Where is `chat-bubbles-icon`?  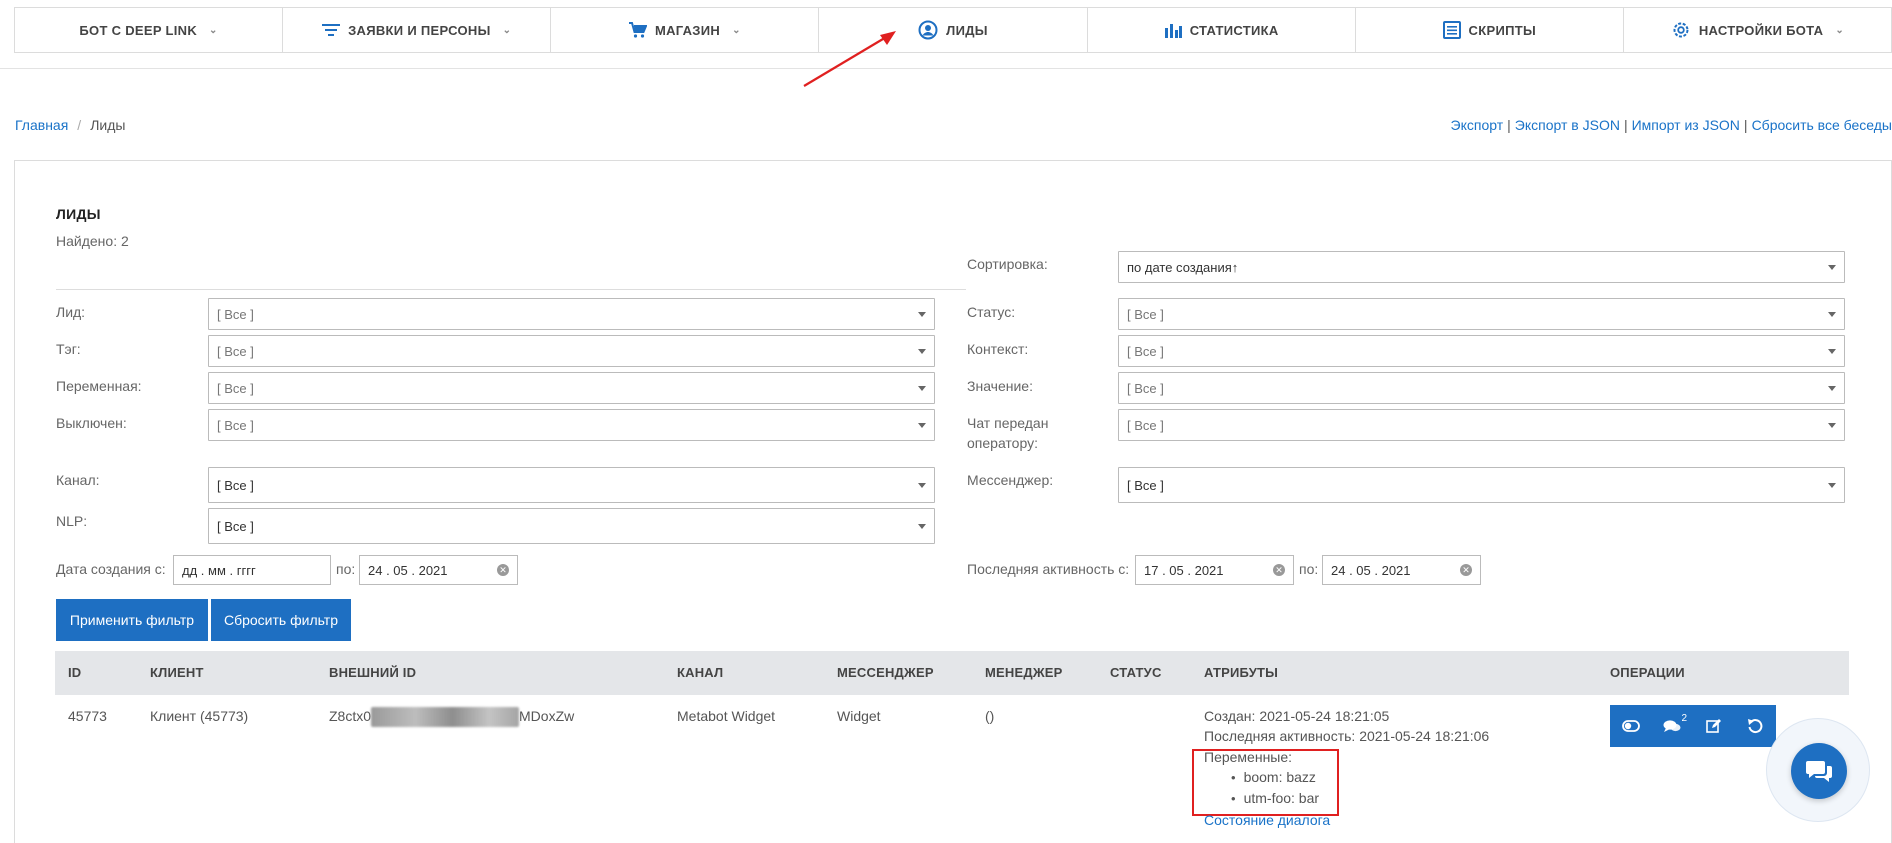
chat-bubbles-icon is located at coordinates (1819, 771).